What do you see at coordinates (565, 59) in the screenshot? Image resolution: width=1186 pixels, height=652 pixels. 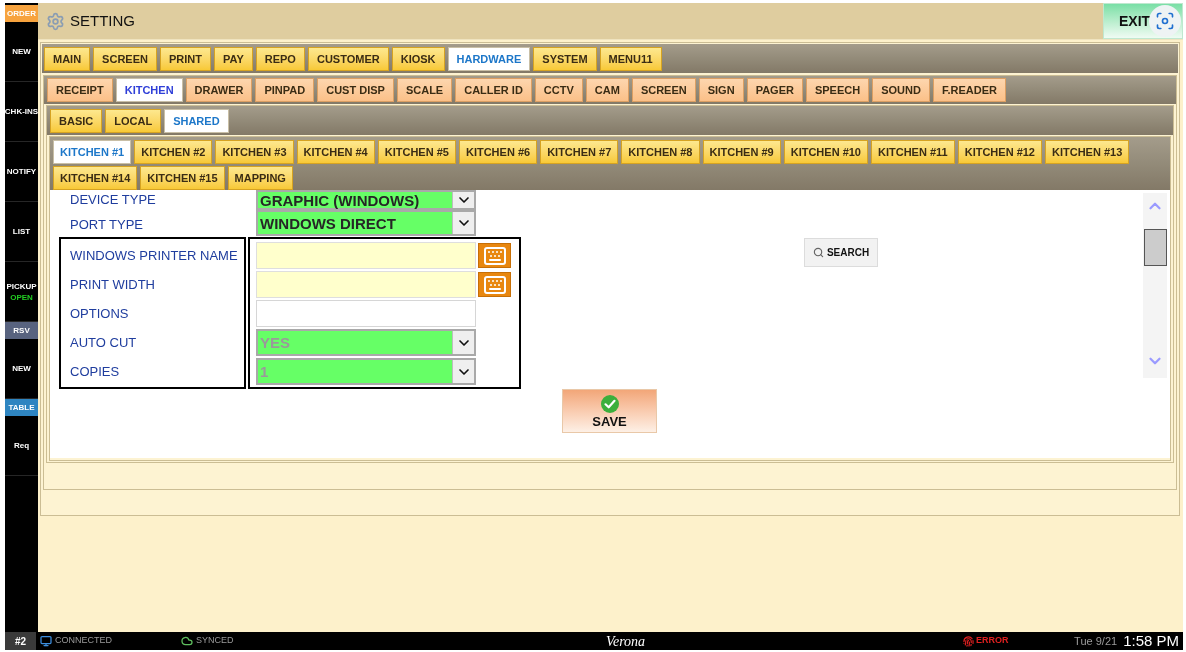 I see `tab: SYSTEM` at bounding box center [565, 59].